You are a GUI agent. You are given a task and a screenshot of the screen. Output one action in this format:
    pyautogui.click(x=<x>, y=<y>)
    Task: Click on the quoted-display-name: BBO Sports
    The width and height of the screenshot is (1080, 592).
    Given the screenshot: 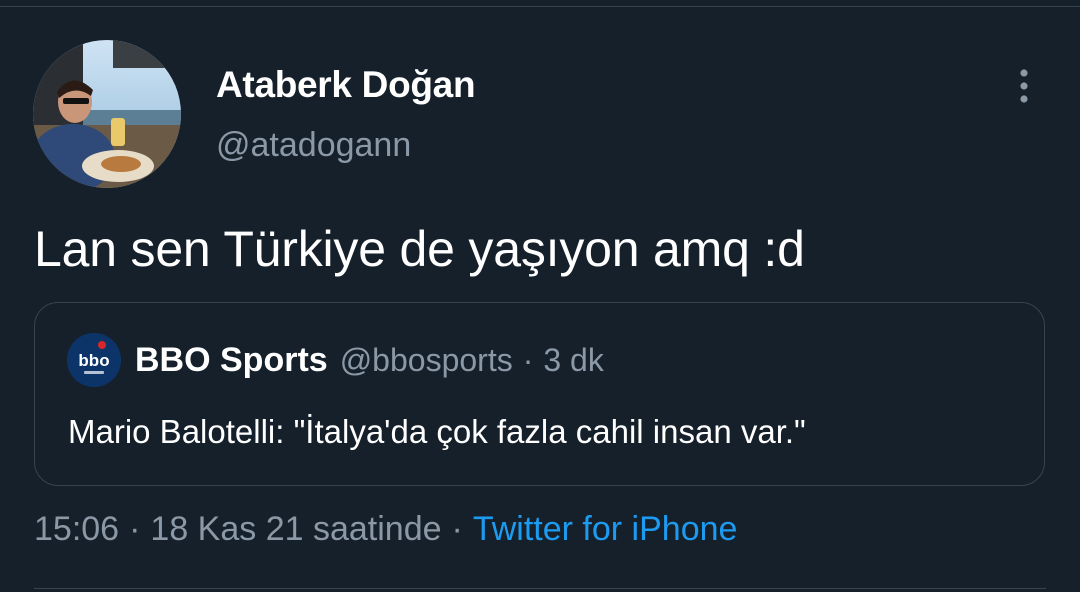 What is the action you would take?
    pyautogui.click(x=231, y=359)
    